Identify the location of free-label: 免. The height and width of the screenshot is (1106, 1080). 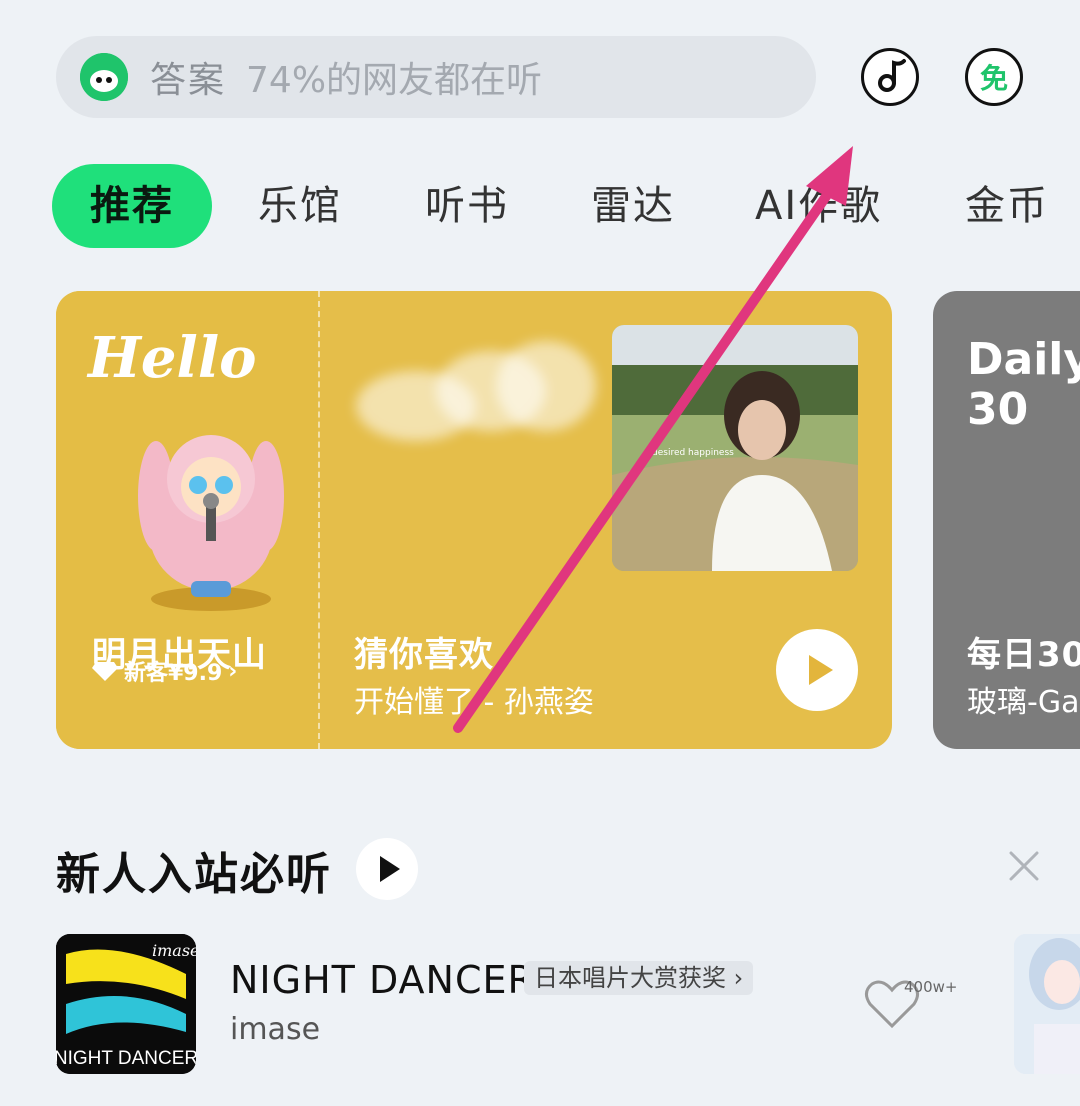
(993, 78).